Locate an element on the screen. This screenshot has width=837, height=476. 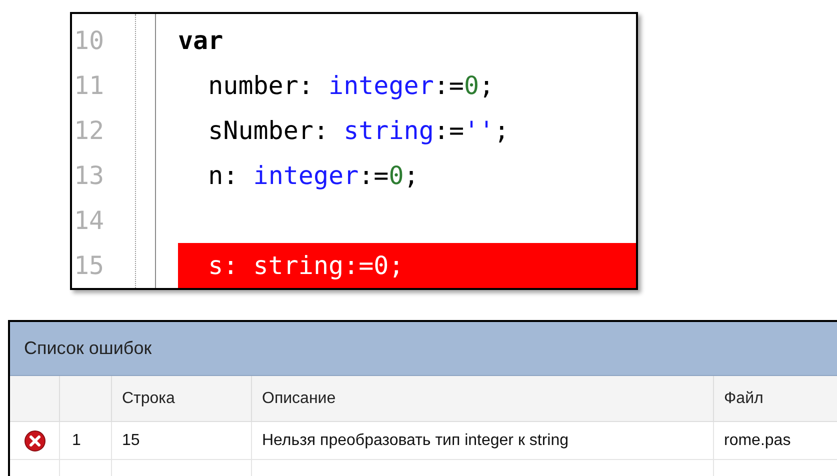
line-number: 10 is located at coordinates (89, 40).